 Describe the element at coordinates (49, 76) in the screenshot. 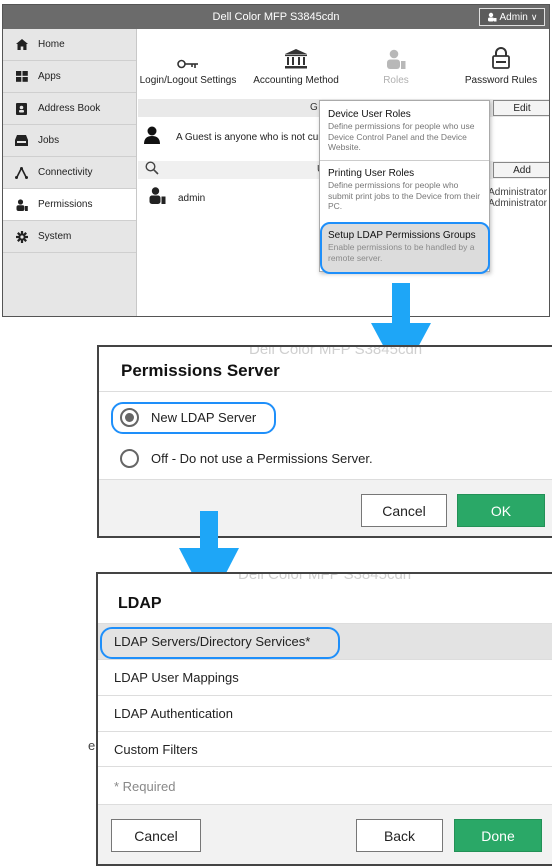

I see `sidebar-item-label: Apps` at that location.